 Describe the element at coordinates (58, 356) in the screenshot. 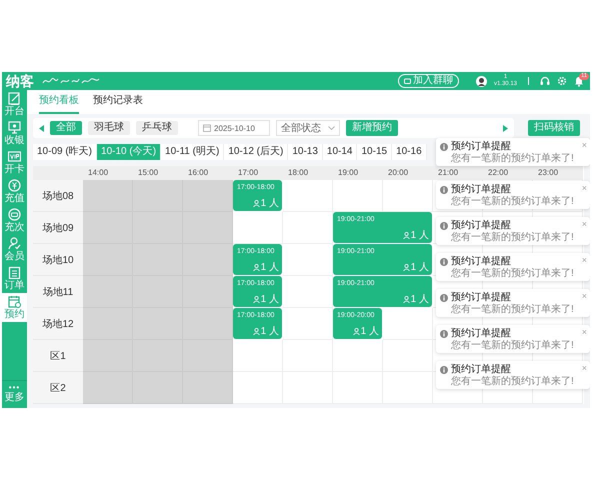

I see `court-label: 区1` at that location.